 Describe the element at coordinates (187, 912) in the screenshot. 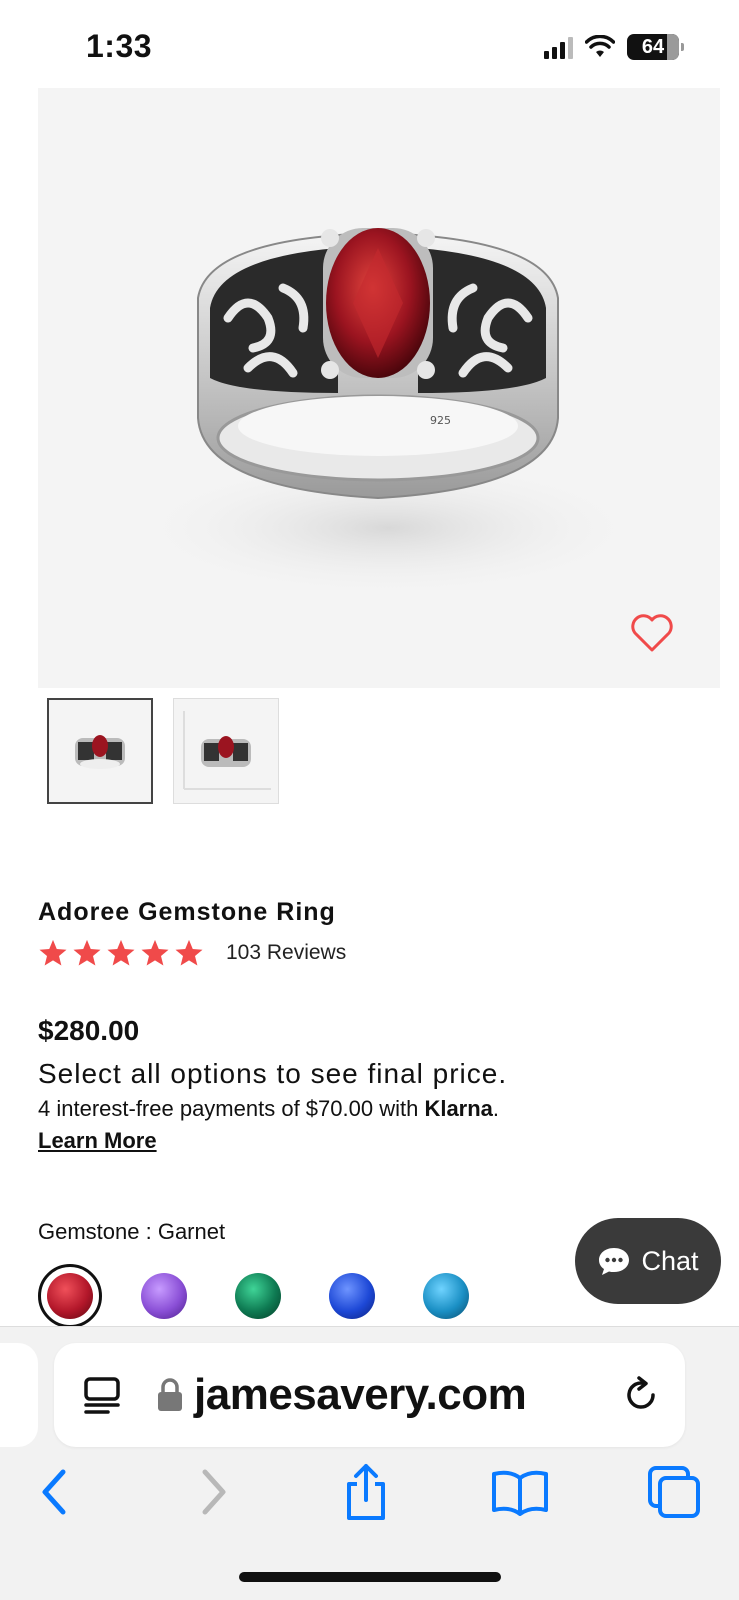

I see `product-title: Adoree Gemstone Ring` at that location.